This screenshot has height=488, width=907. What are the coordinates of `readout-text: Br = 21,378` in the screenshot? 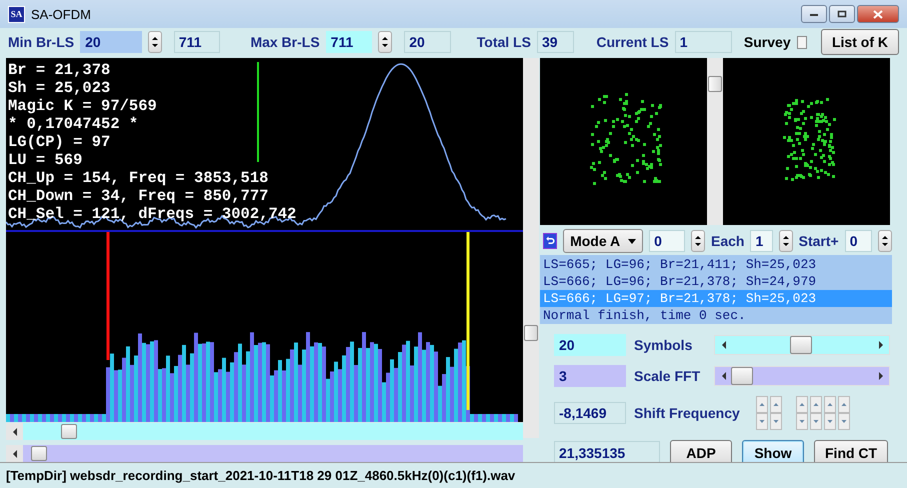 It's located at (59, 70).